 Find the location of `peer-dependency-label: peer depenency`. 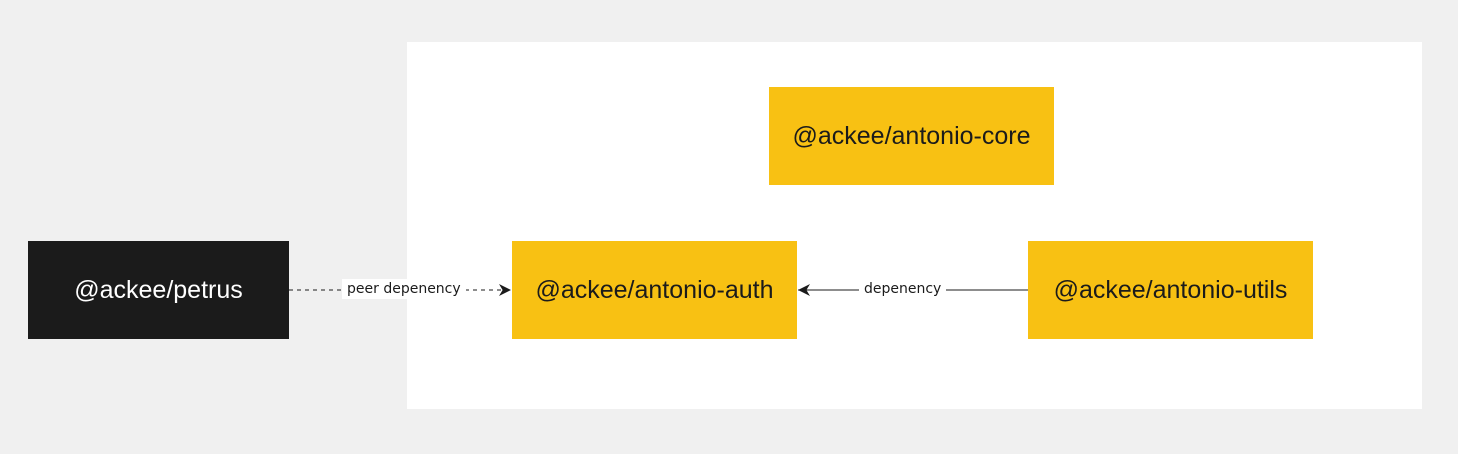

peer-dependency-label: peer depenency is located at coordinates (404, 289).